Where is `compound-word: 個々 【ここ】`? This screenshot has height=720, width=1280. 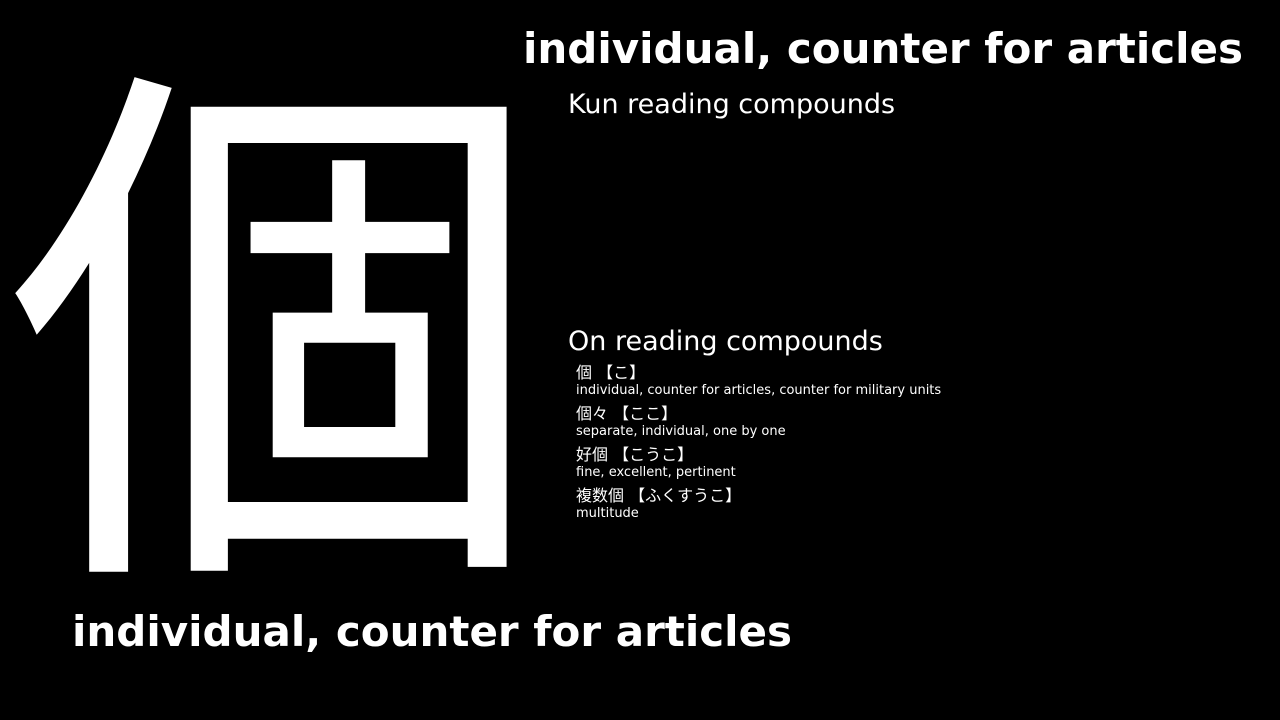 compound-word: 個々 【ここ】 is located at coordinates (627, 413).